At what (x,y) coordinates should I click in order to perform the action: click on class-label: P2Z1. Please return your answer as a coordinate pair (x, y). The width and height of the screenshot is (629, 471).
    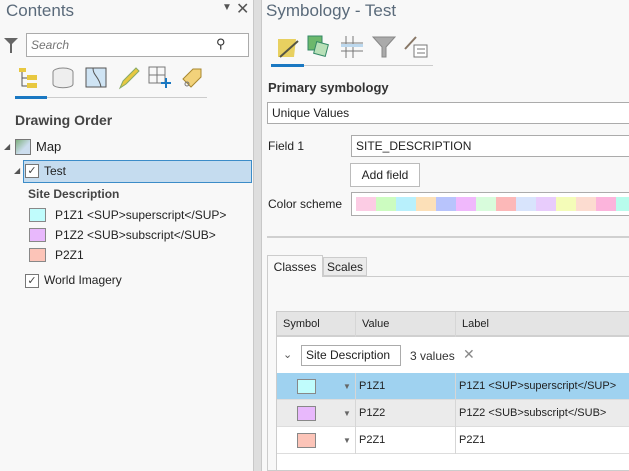
    Looking at the image, I should click on (472, 440).